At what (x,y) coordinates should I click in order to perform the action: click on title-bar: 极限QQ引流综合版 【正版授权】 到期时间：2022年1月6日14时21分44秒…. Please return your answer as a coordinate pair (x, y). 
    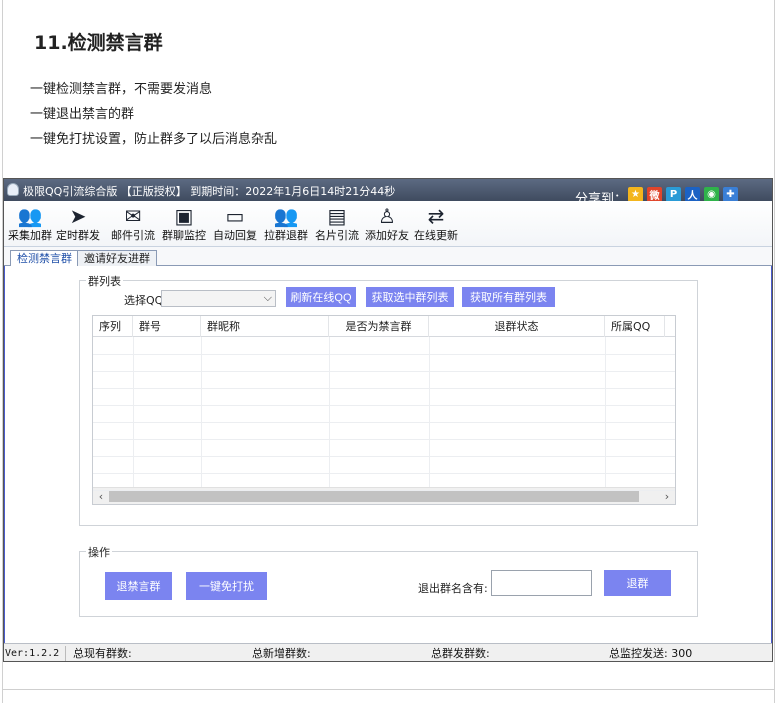
    Looking at the image, I should click on (388, 193).